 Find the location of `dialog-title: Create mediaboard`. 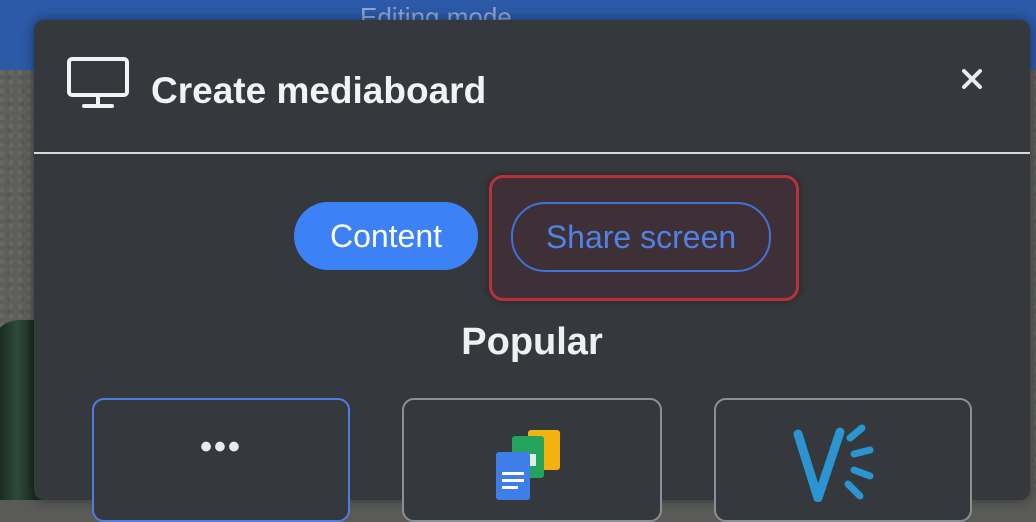

dialog-title: Create mediaboard is located at coordinates (319, 90).